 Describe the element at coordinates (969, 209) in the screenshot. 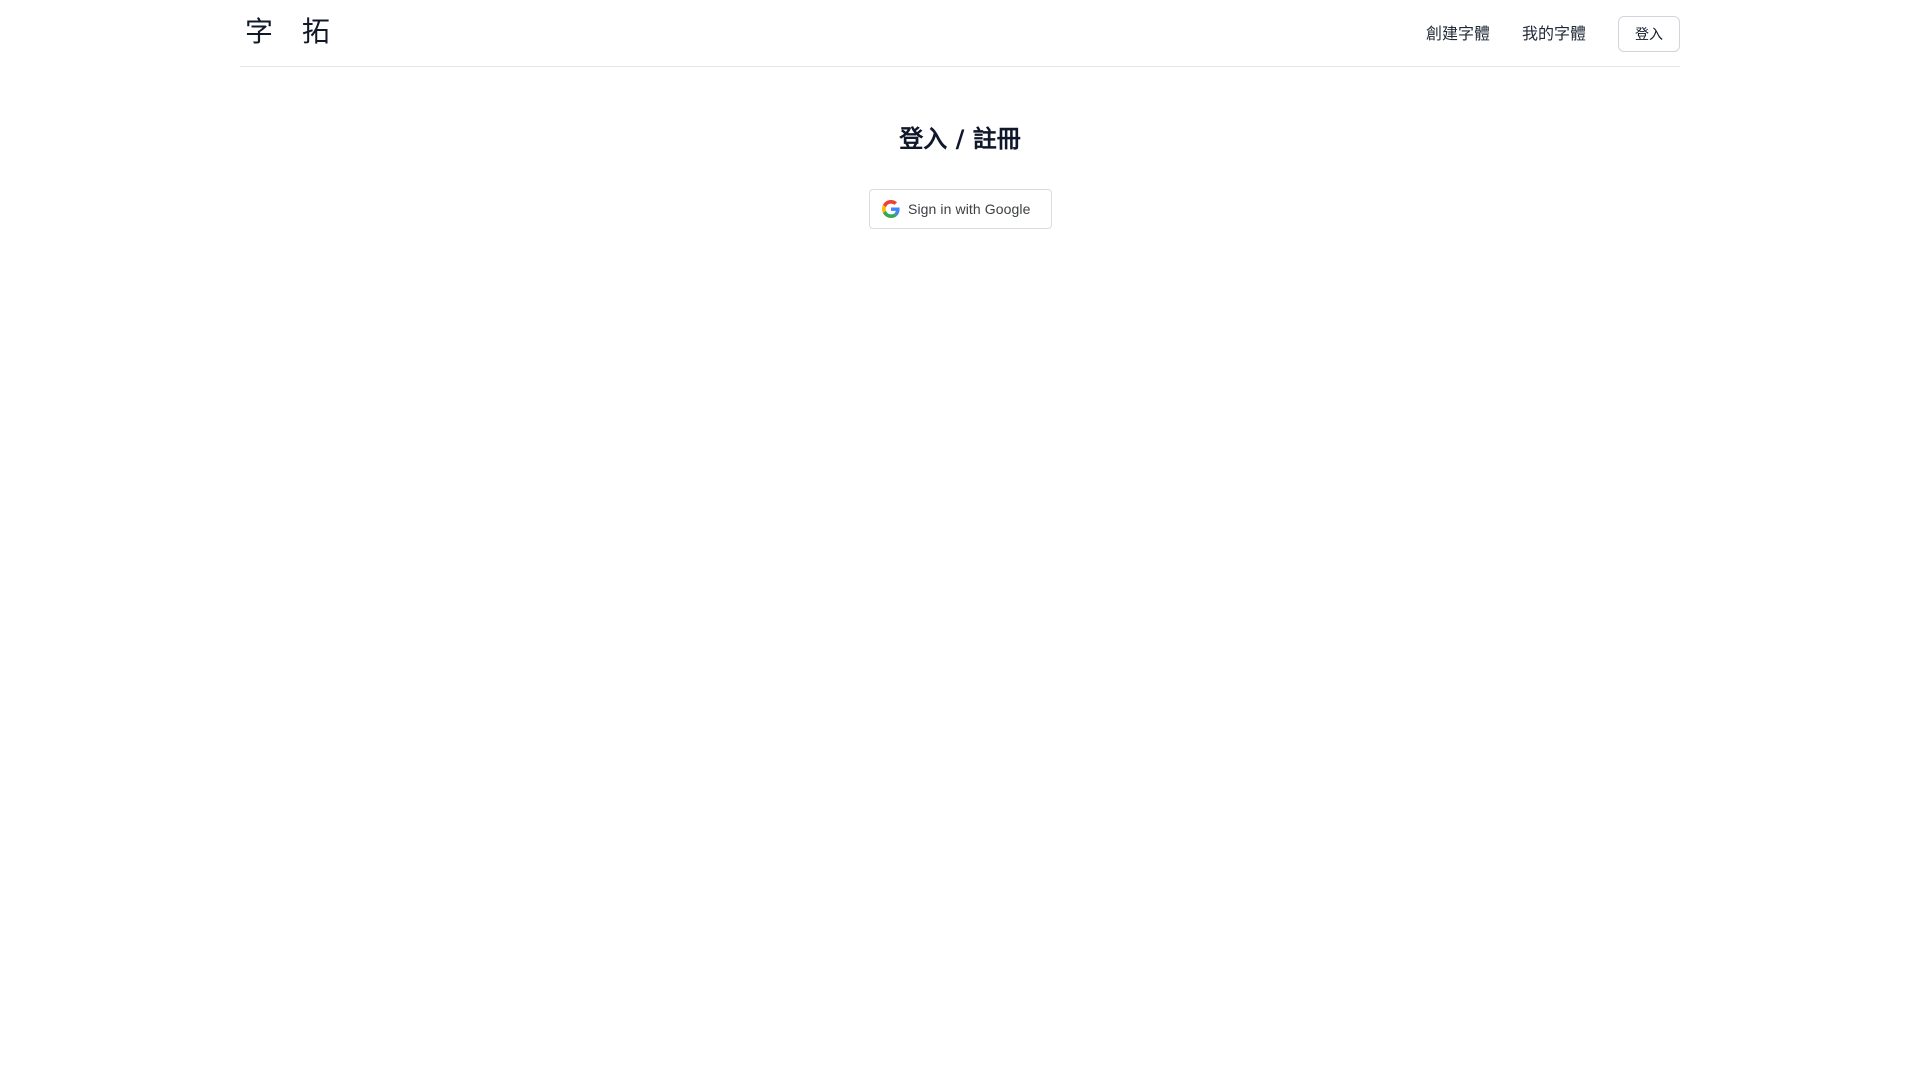

I see `google-signin-label: Sign in with Google` at that location.